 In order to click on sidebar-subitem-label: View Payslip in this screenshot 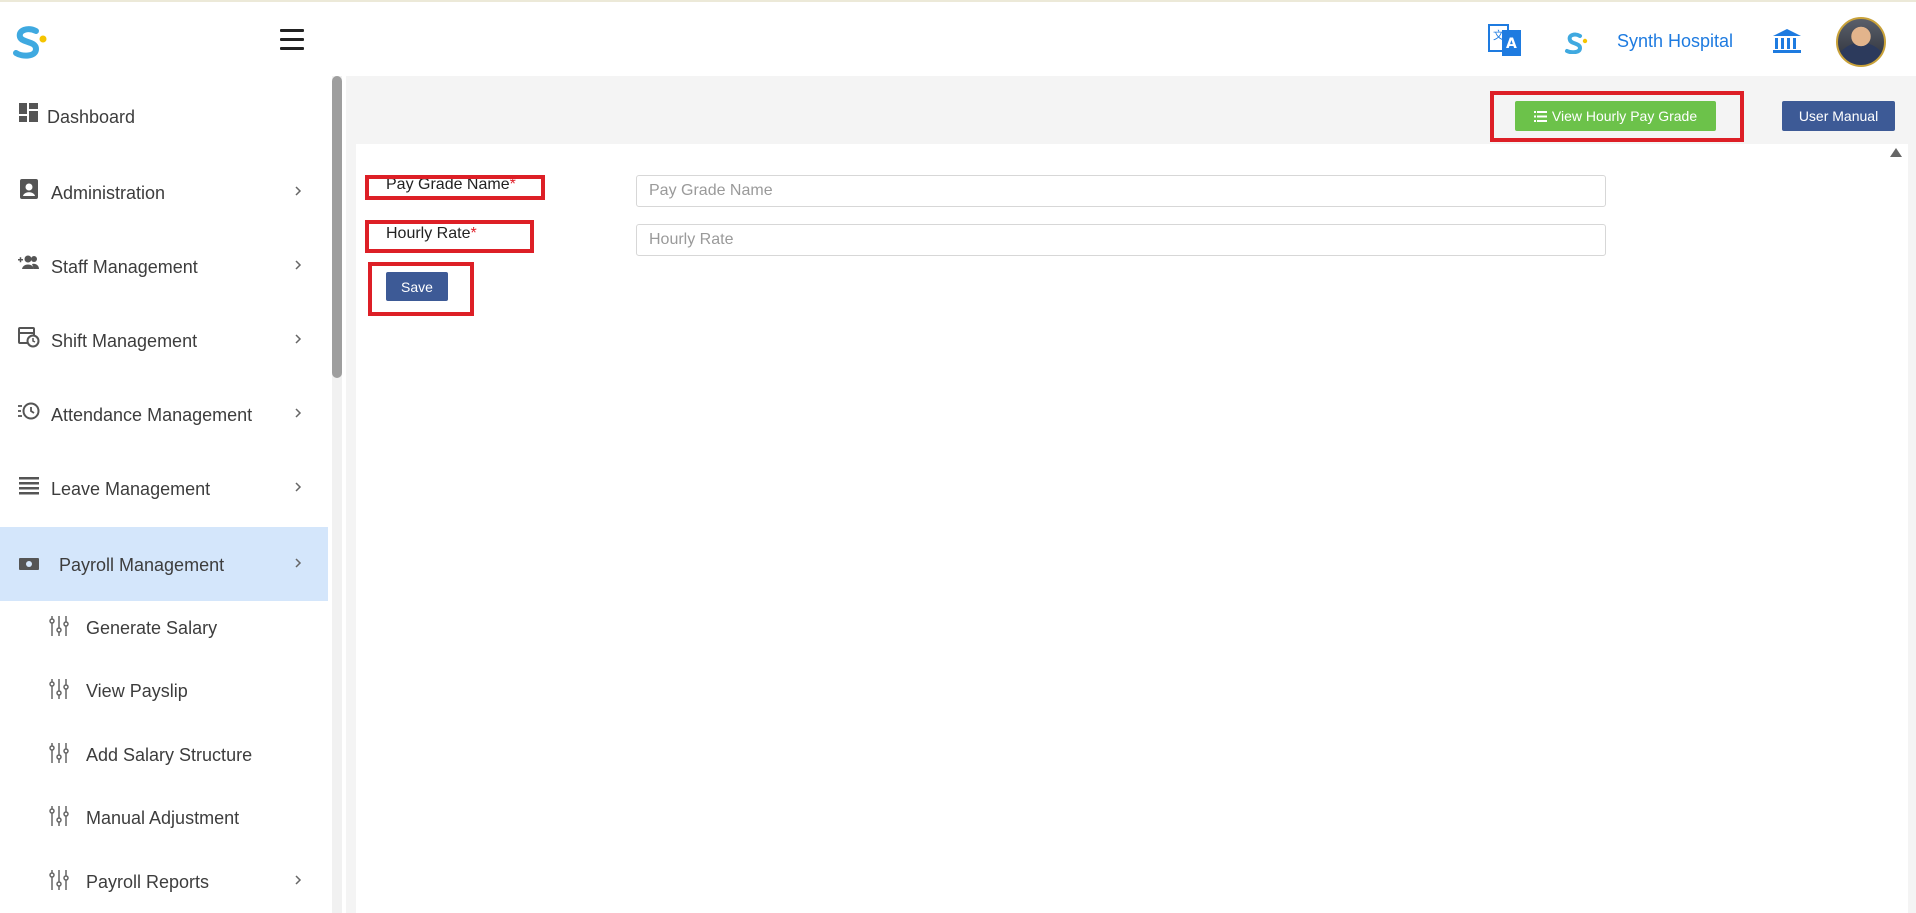, I will do `click(137, 691)`.